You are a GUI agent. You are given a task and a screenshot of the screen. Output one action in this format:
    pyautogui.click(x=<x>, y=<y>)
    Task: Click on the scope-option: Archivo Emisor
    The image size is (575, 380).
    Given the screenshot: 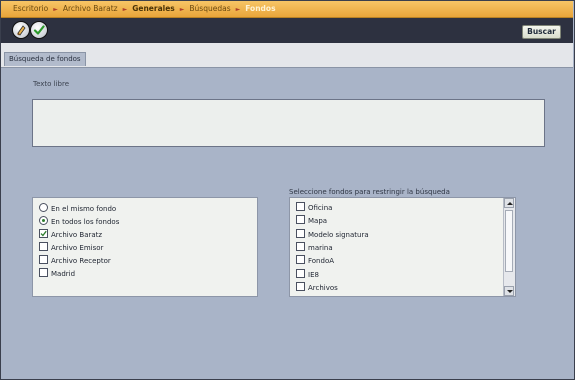 What is the action you would take?
    pyautogui.click(x=71, y=247)
    